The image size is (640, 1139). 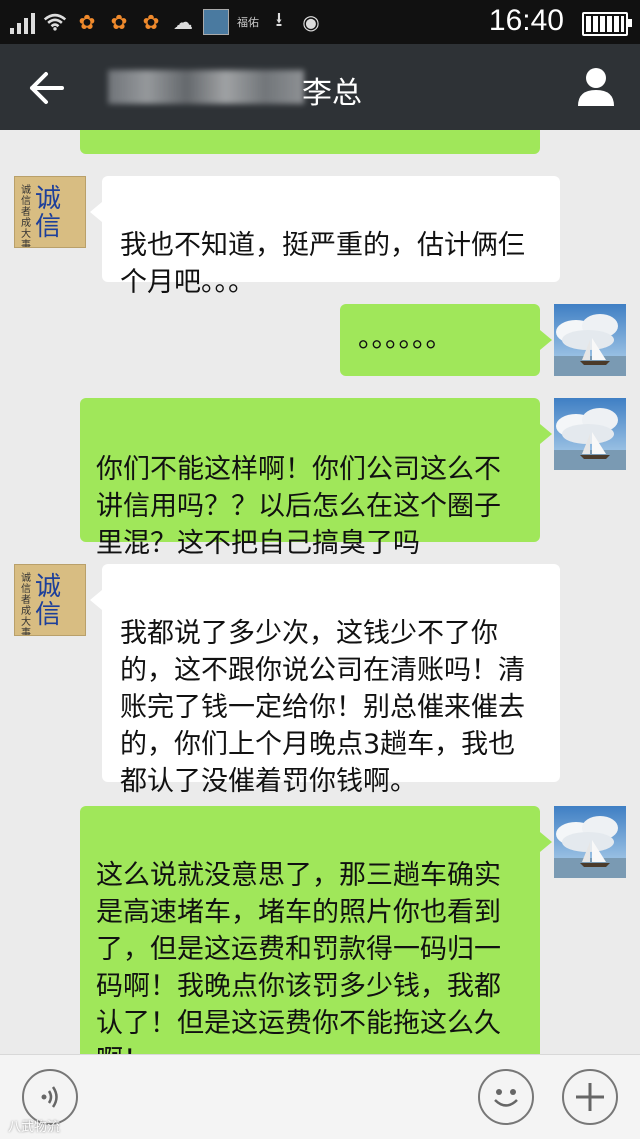 What do you see at coordinates (248, 22) in the screenshot?
I see `notification-text: 福佑` at bounding box center [248, 22].